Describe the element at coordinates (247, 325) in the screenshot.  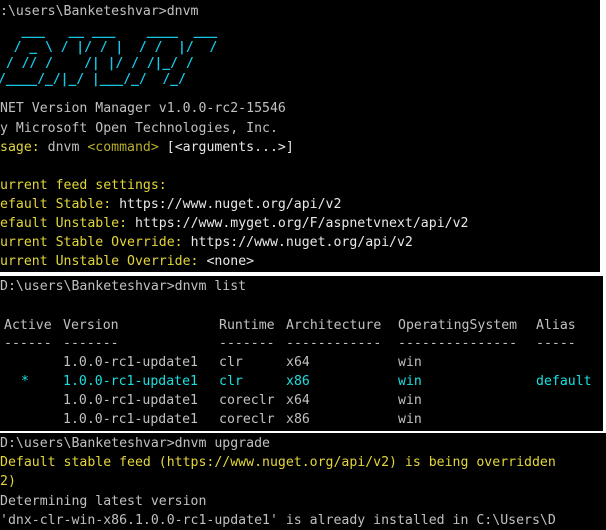
I see `header-runtime: Runtime` at that location.